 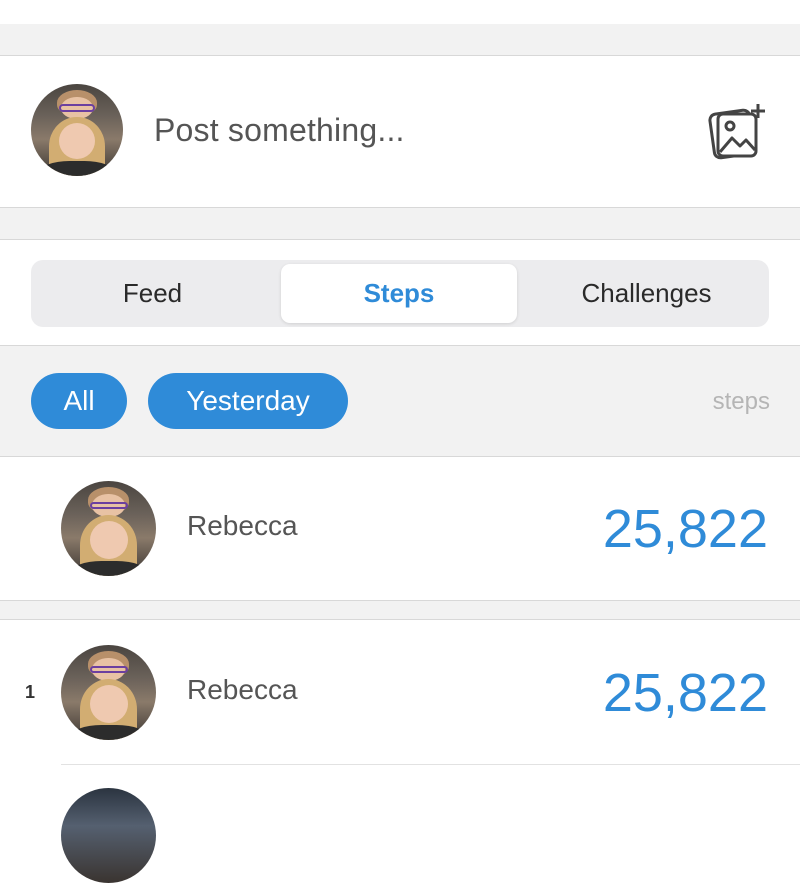 I want to click on composer-avatar, so click(x=77, y=130).